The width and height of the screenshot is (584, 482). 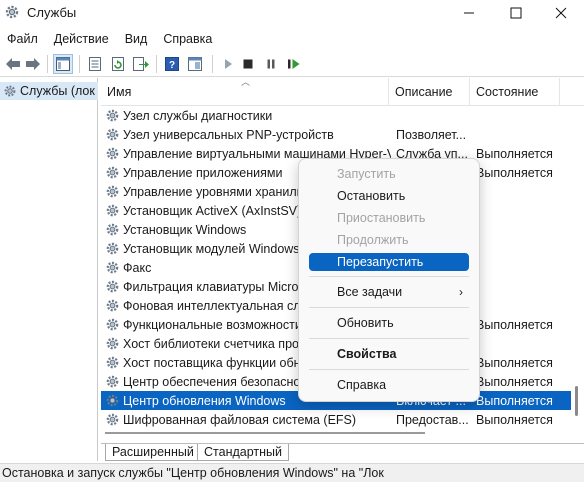 What do you see at coordinates (119, 92) in the screenshot?
I see `column-name-label: Имя` at bounding box center [119, 92].